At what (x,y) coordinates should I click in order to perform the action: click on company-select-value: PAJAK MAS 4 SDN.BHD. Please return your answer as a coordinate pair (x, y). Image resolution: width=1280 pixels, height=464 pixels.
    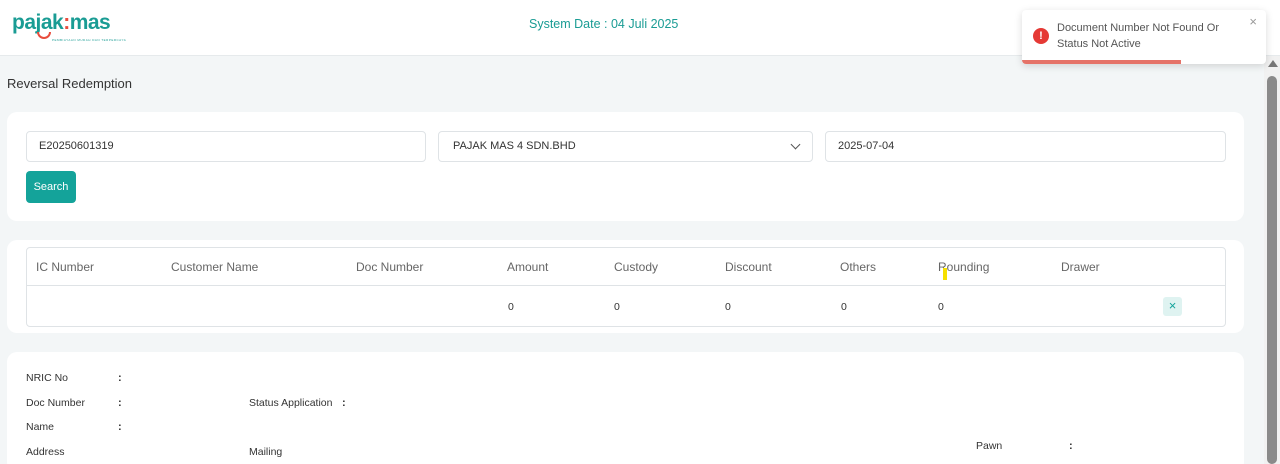
    Looking at the image, I should click on (514, 146).